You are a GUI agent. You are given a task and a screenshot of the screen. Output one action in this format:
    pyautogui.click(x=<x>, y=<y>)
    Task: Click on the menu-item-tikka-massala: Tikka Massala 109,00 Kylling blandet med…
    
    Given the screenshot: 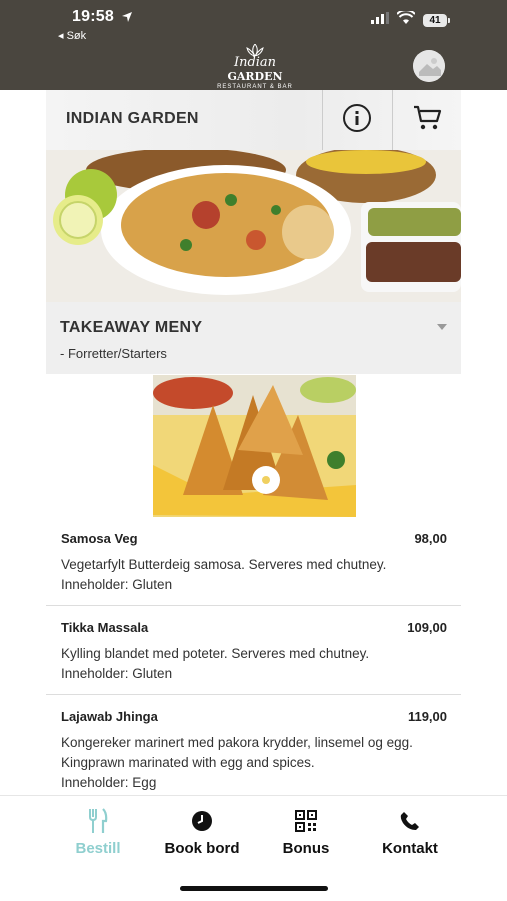 What is the action you would take?
    pyautogui.click(x=253, y=650)
    